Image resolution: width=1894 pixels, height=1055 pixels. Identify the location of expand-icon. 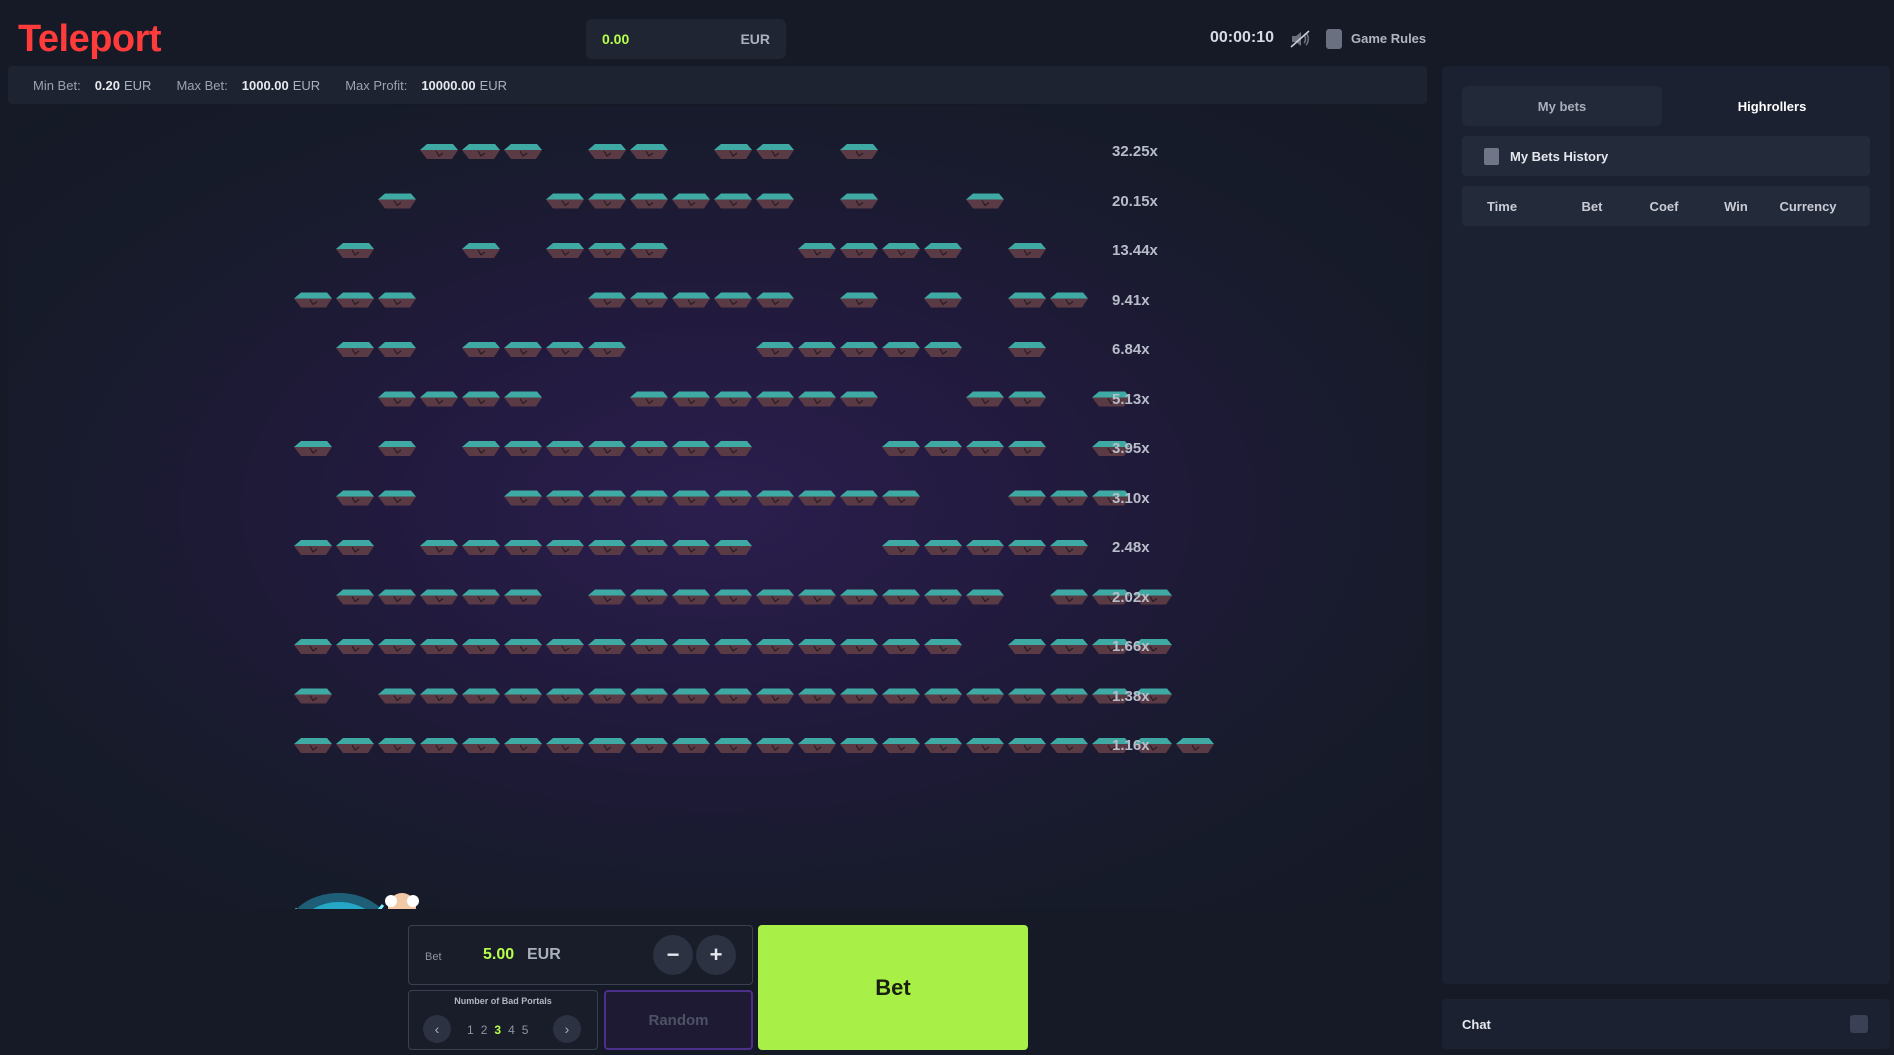
(1859, 1024).